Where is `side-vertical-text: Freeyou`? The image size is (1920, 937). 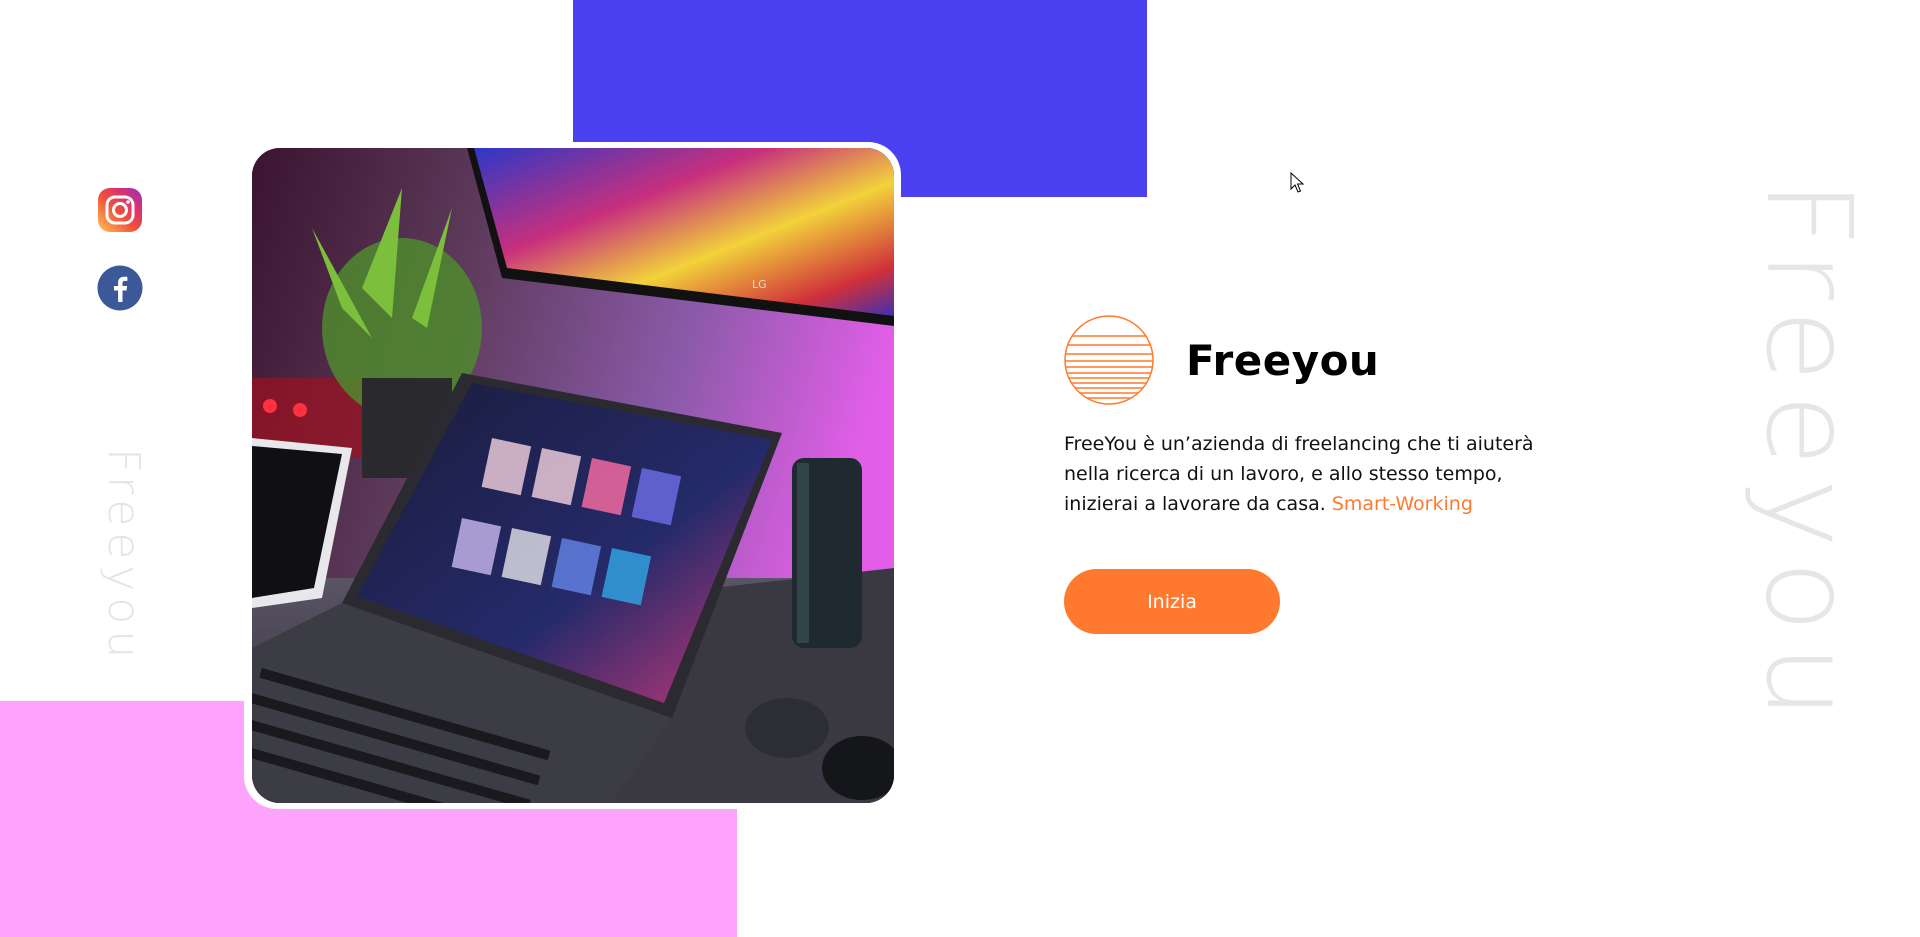
side-vertical-text: Freeyou is located at coordinates (123, 556).